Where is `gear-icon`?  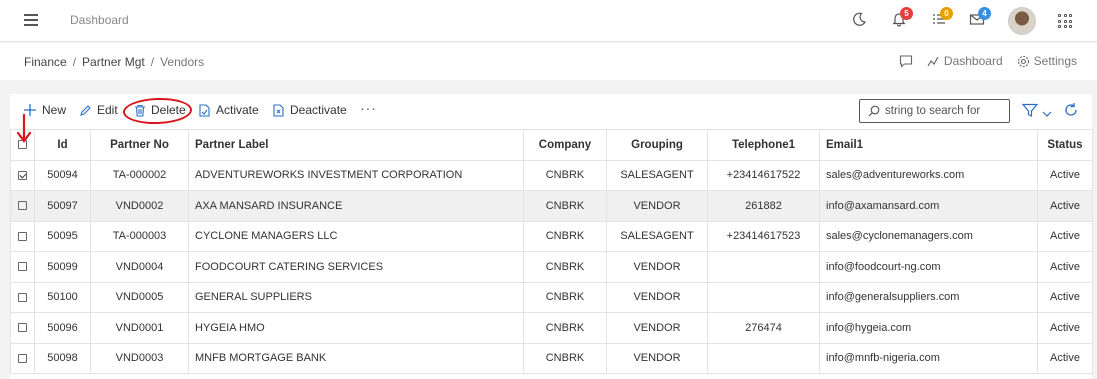
gear-icon is located at coordinates (1023, 61).